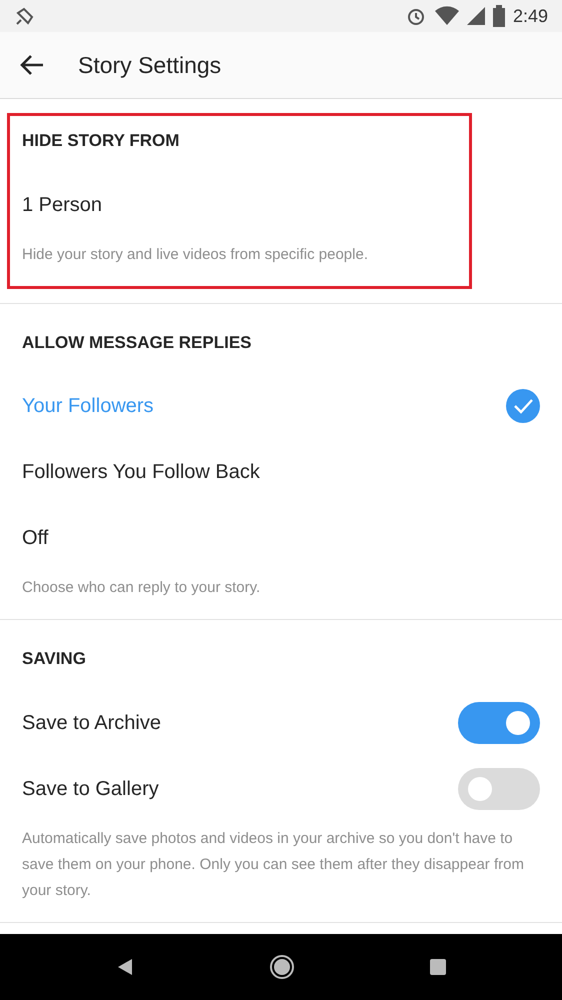 This screenshot has height=1000, width=562. Describe the element at coordinates (90, 789) in the screenshot. I see `setting-label: Save to Gallery` at that location.